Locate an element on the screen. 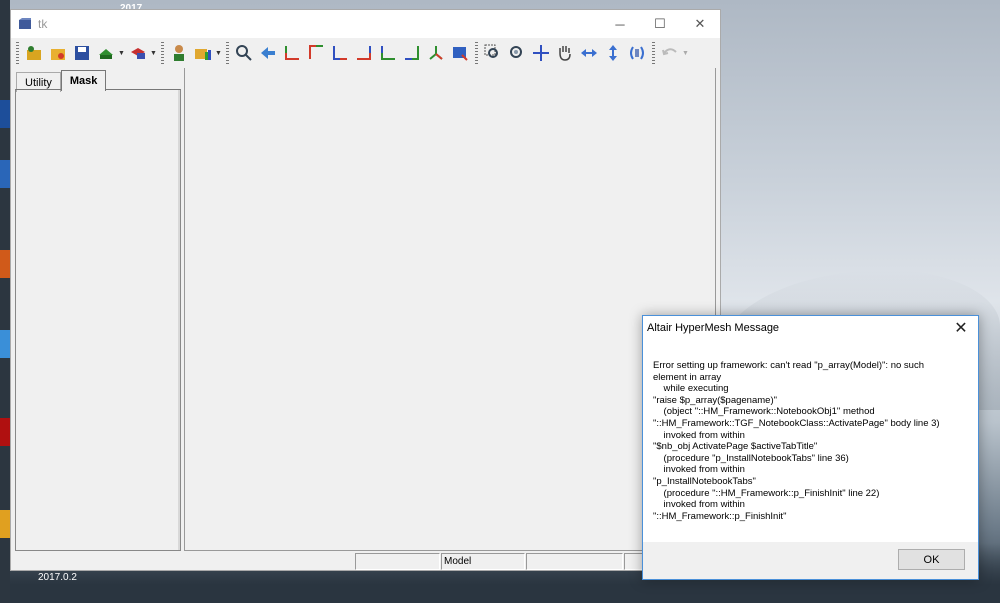 This screenshot has width=1000, height=603. rotate-horizontal-icon is located at coordinates (589, 53).